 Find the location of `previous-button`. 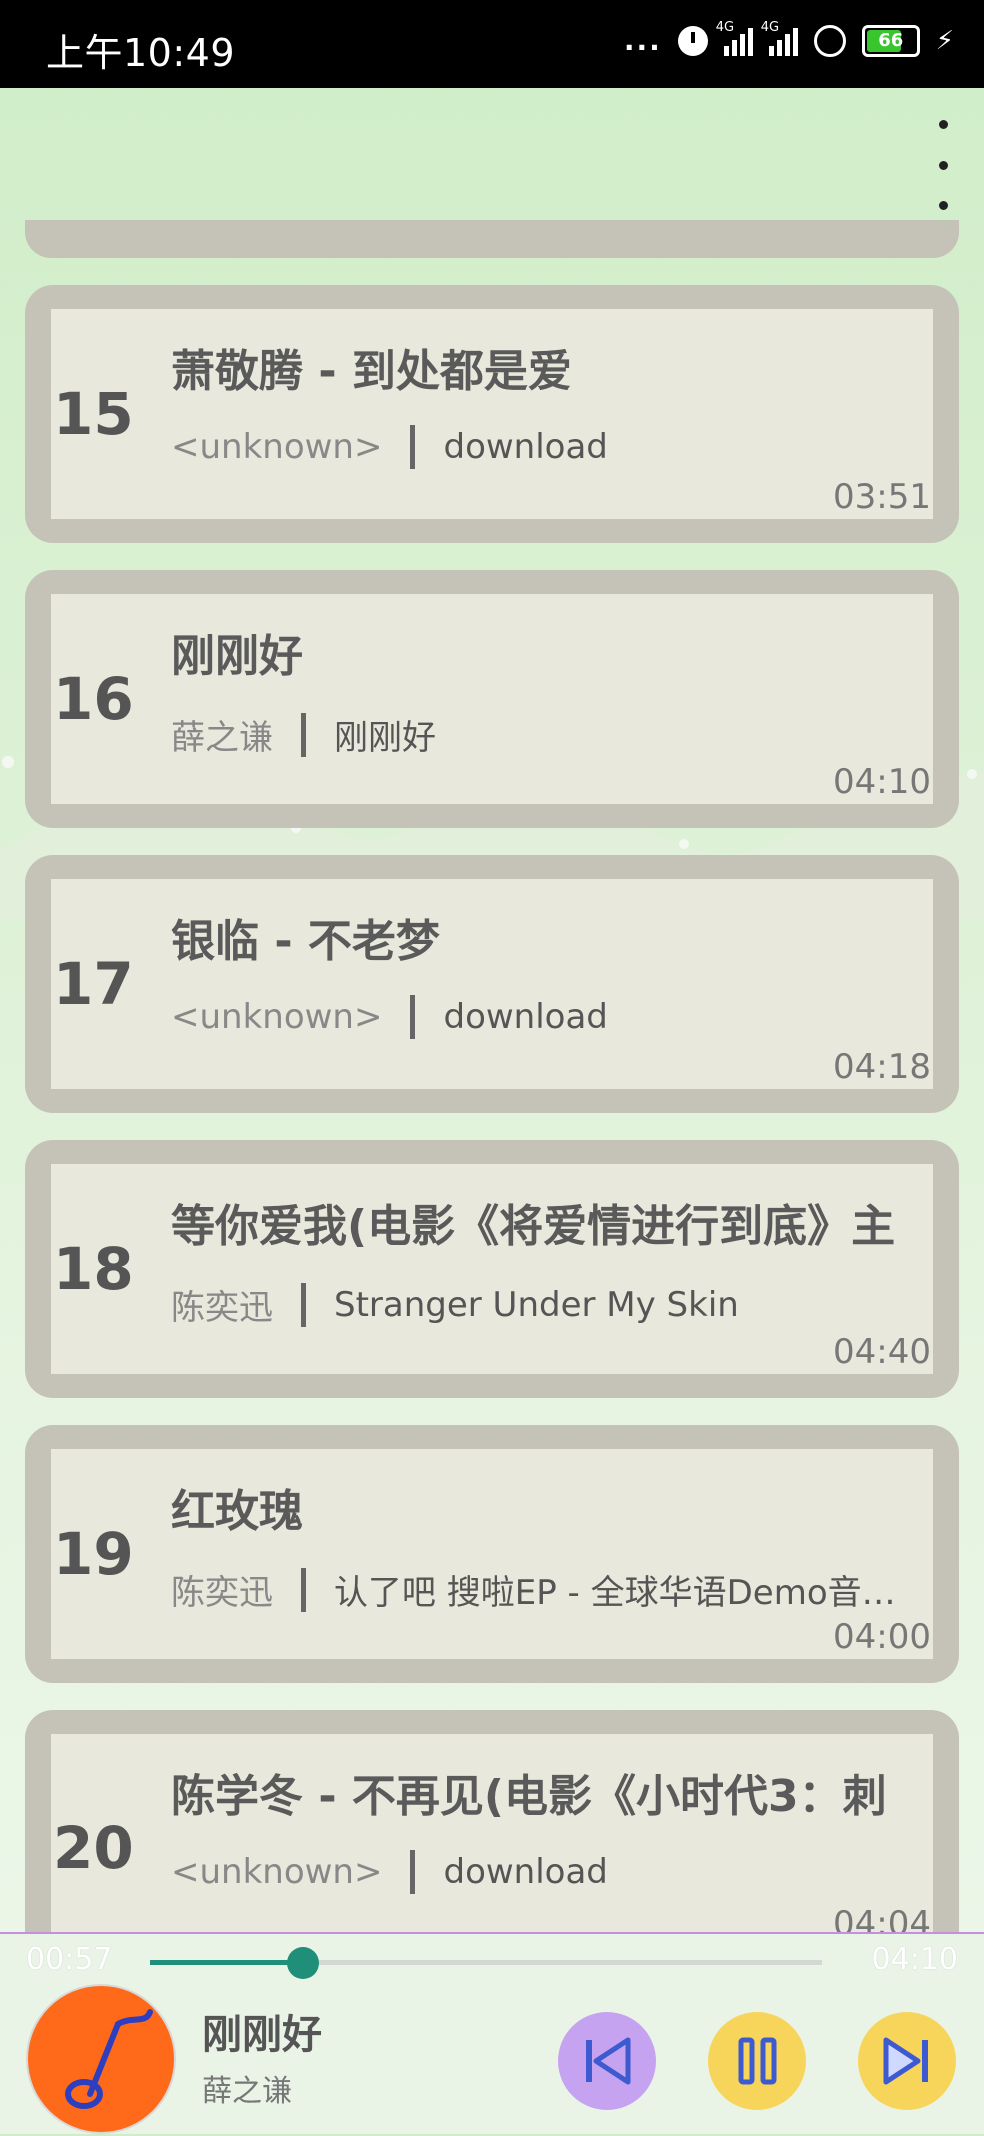

previous-button is located at coordinates (607, 2061).